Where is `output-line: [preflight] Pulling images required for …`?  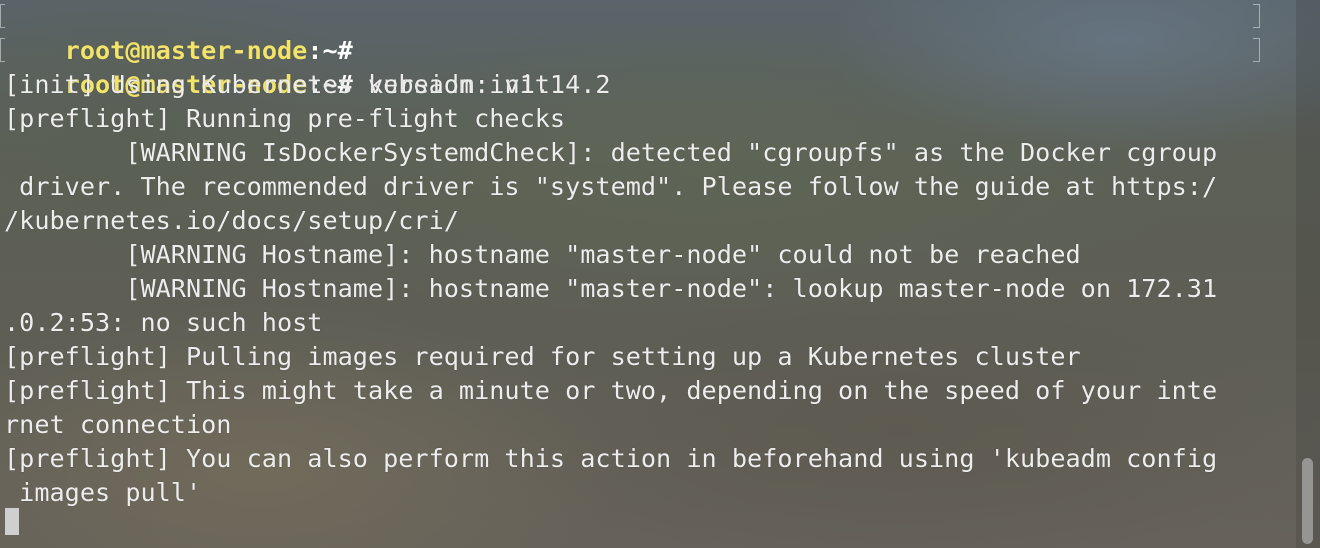 output-line: [preflight] Pulling images required for … is located at coordinates (542, 356).